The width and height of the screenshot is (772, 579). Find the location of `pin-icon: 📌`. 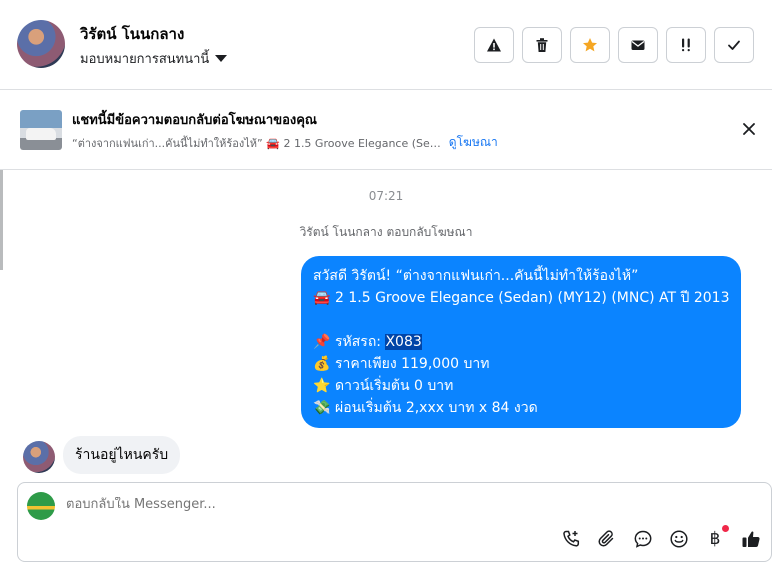

pin-icon: 📌 is located at coordinates (322, 342).